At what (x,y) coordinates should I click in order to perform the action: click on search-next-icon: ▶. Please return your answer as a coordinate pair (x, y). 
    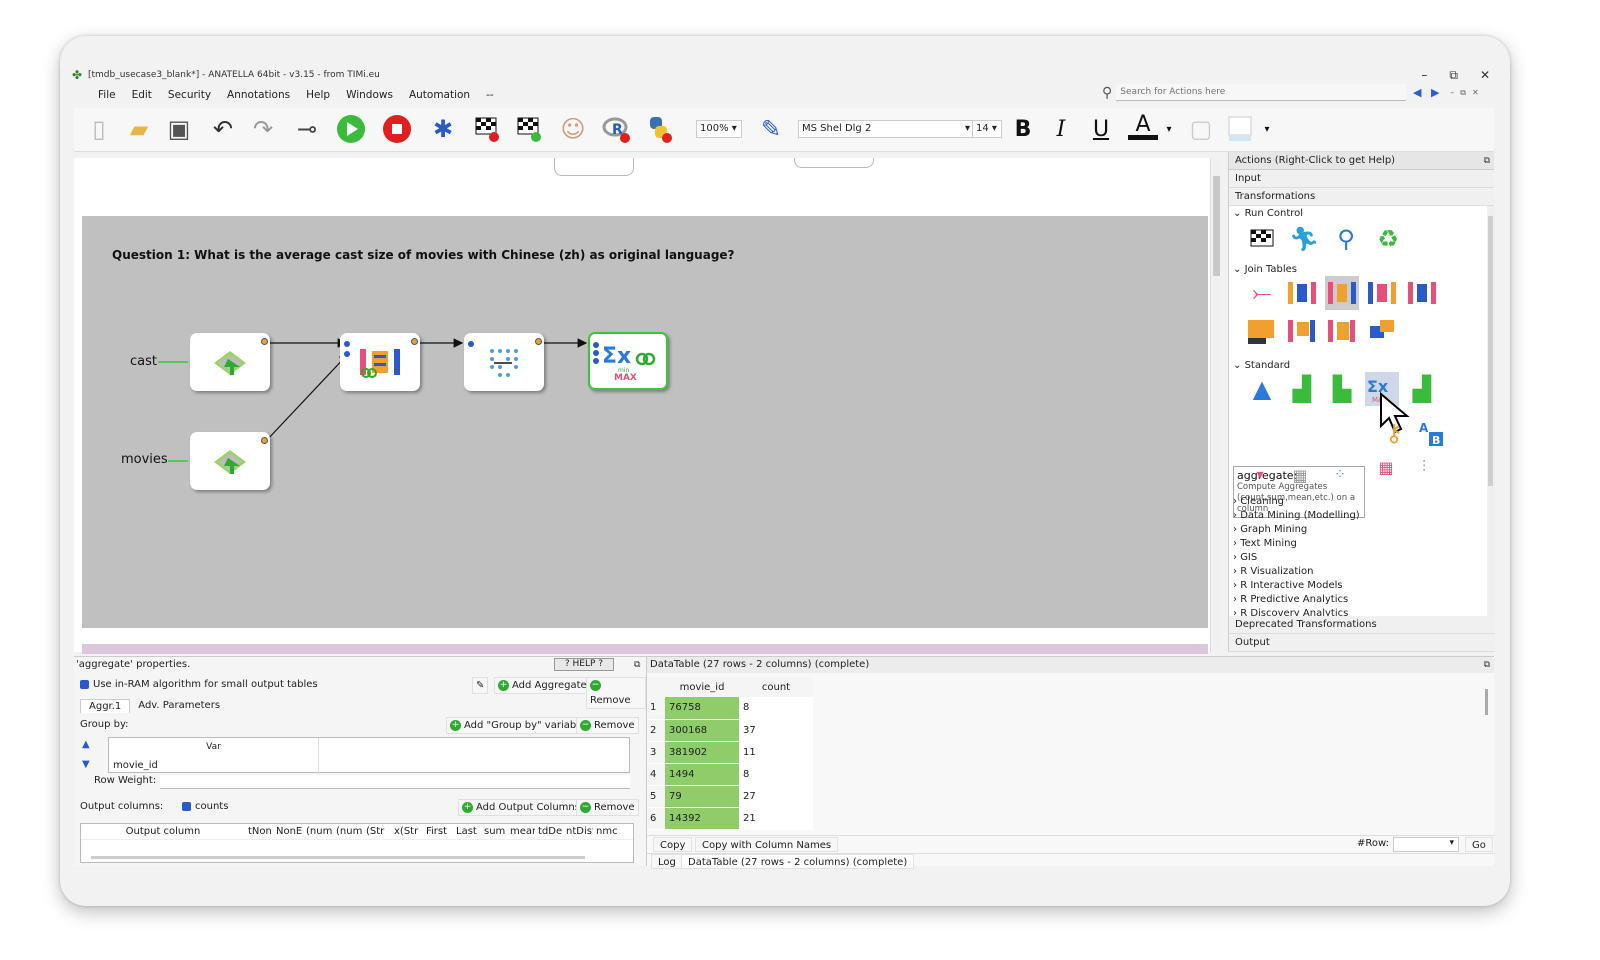
    Looking at the image, I should click on (1435, 93).